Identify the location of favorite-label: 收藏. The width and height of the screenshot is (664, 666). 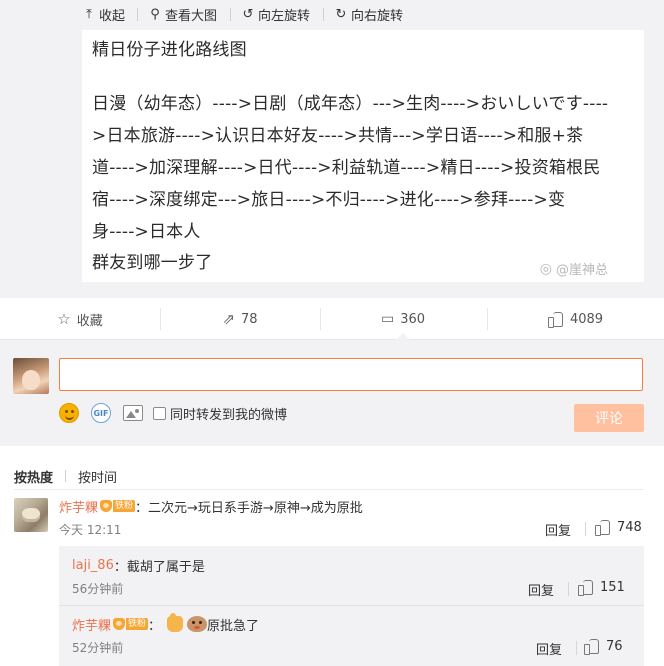
(89, 321).